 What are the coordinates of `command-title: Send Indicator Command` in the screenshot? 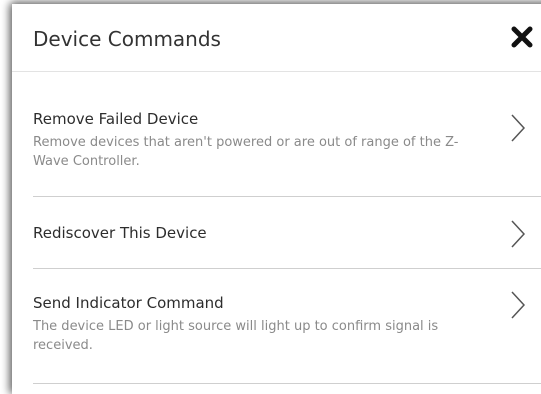 It's located at (128, 303).